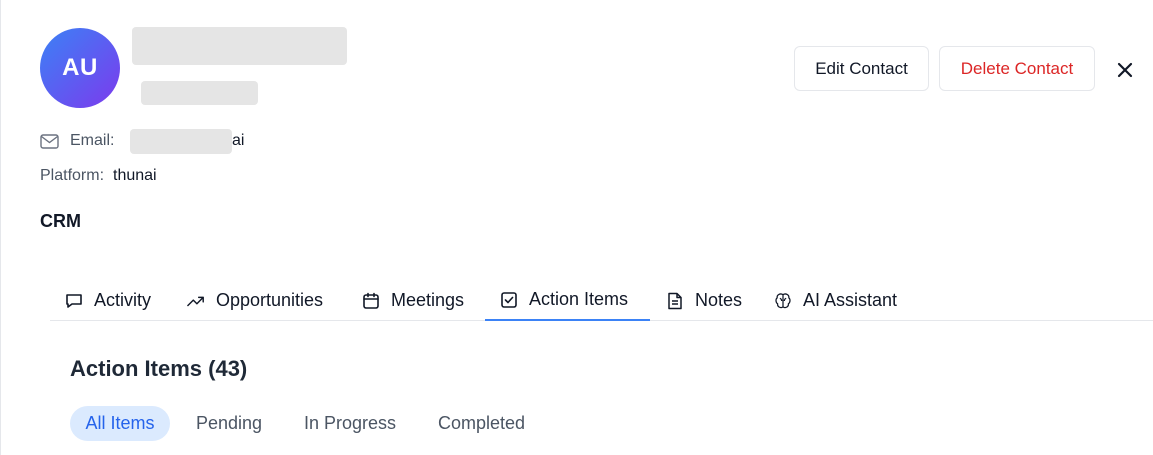 The width and height of the screenshot is (1153, 455). What do you see at coordinates (850, 300) in the screenshot?
I see `tab-label: AI Assistant` at bounding box center [850, 300].